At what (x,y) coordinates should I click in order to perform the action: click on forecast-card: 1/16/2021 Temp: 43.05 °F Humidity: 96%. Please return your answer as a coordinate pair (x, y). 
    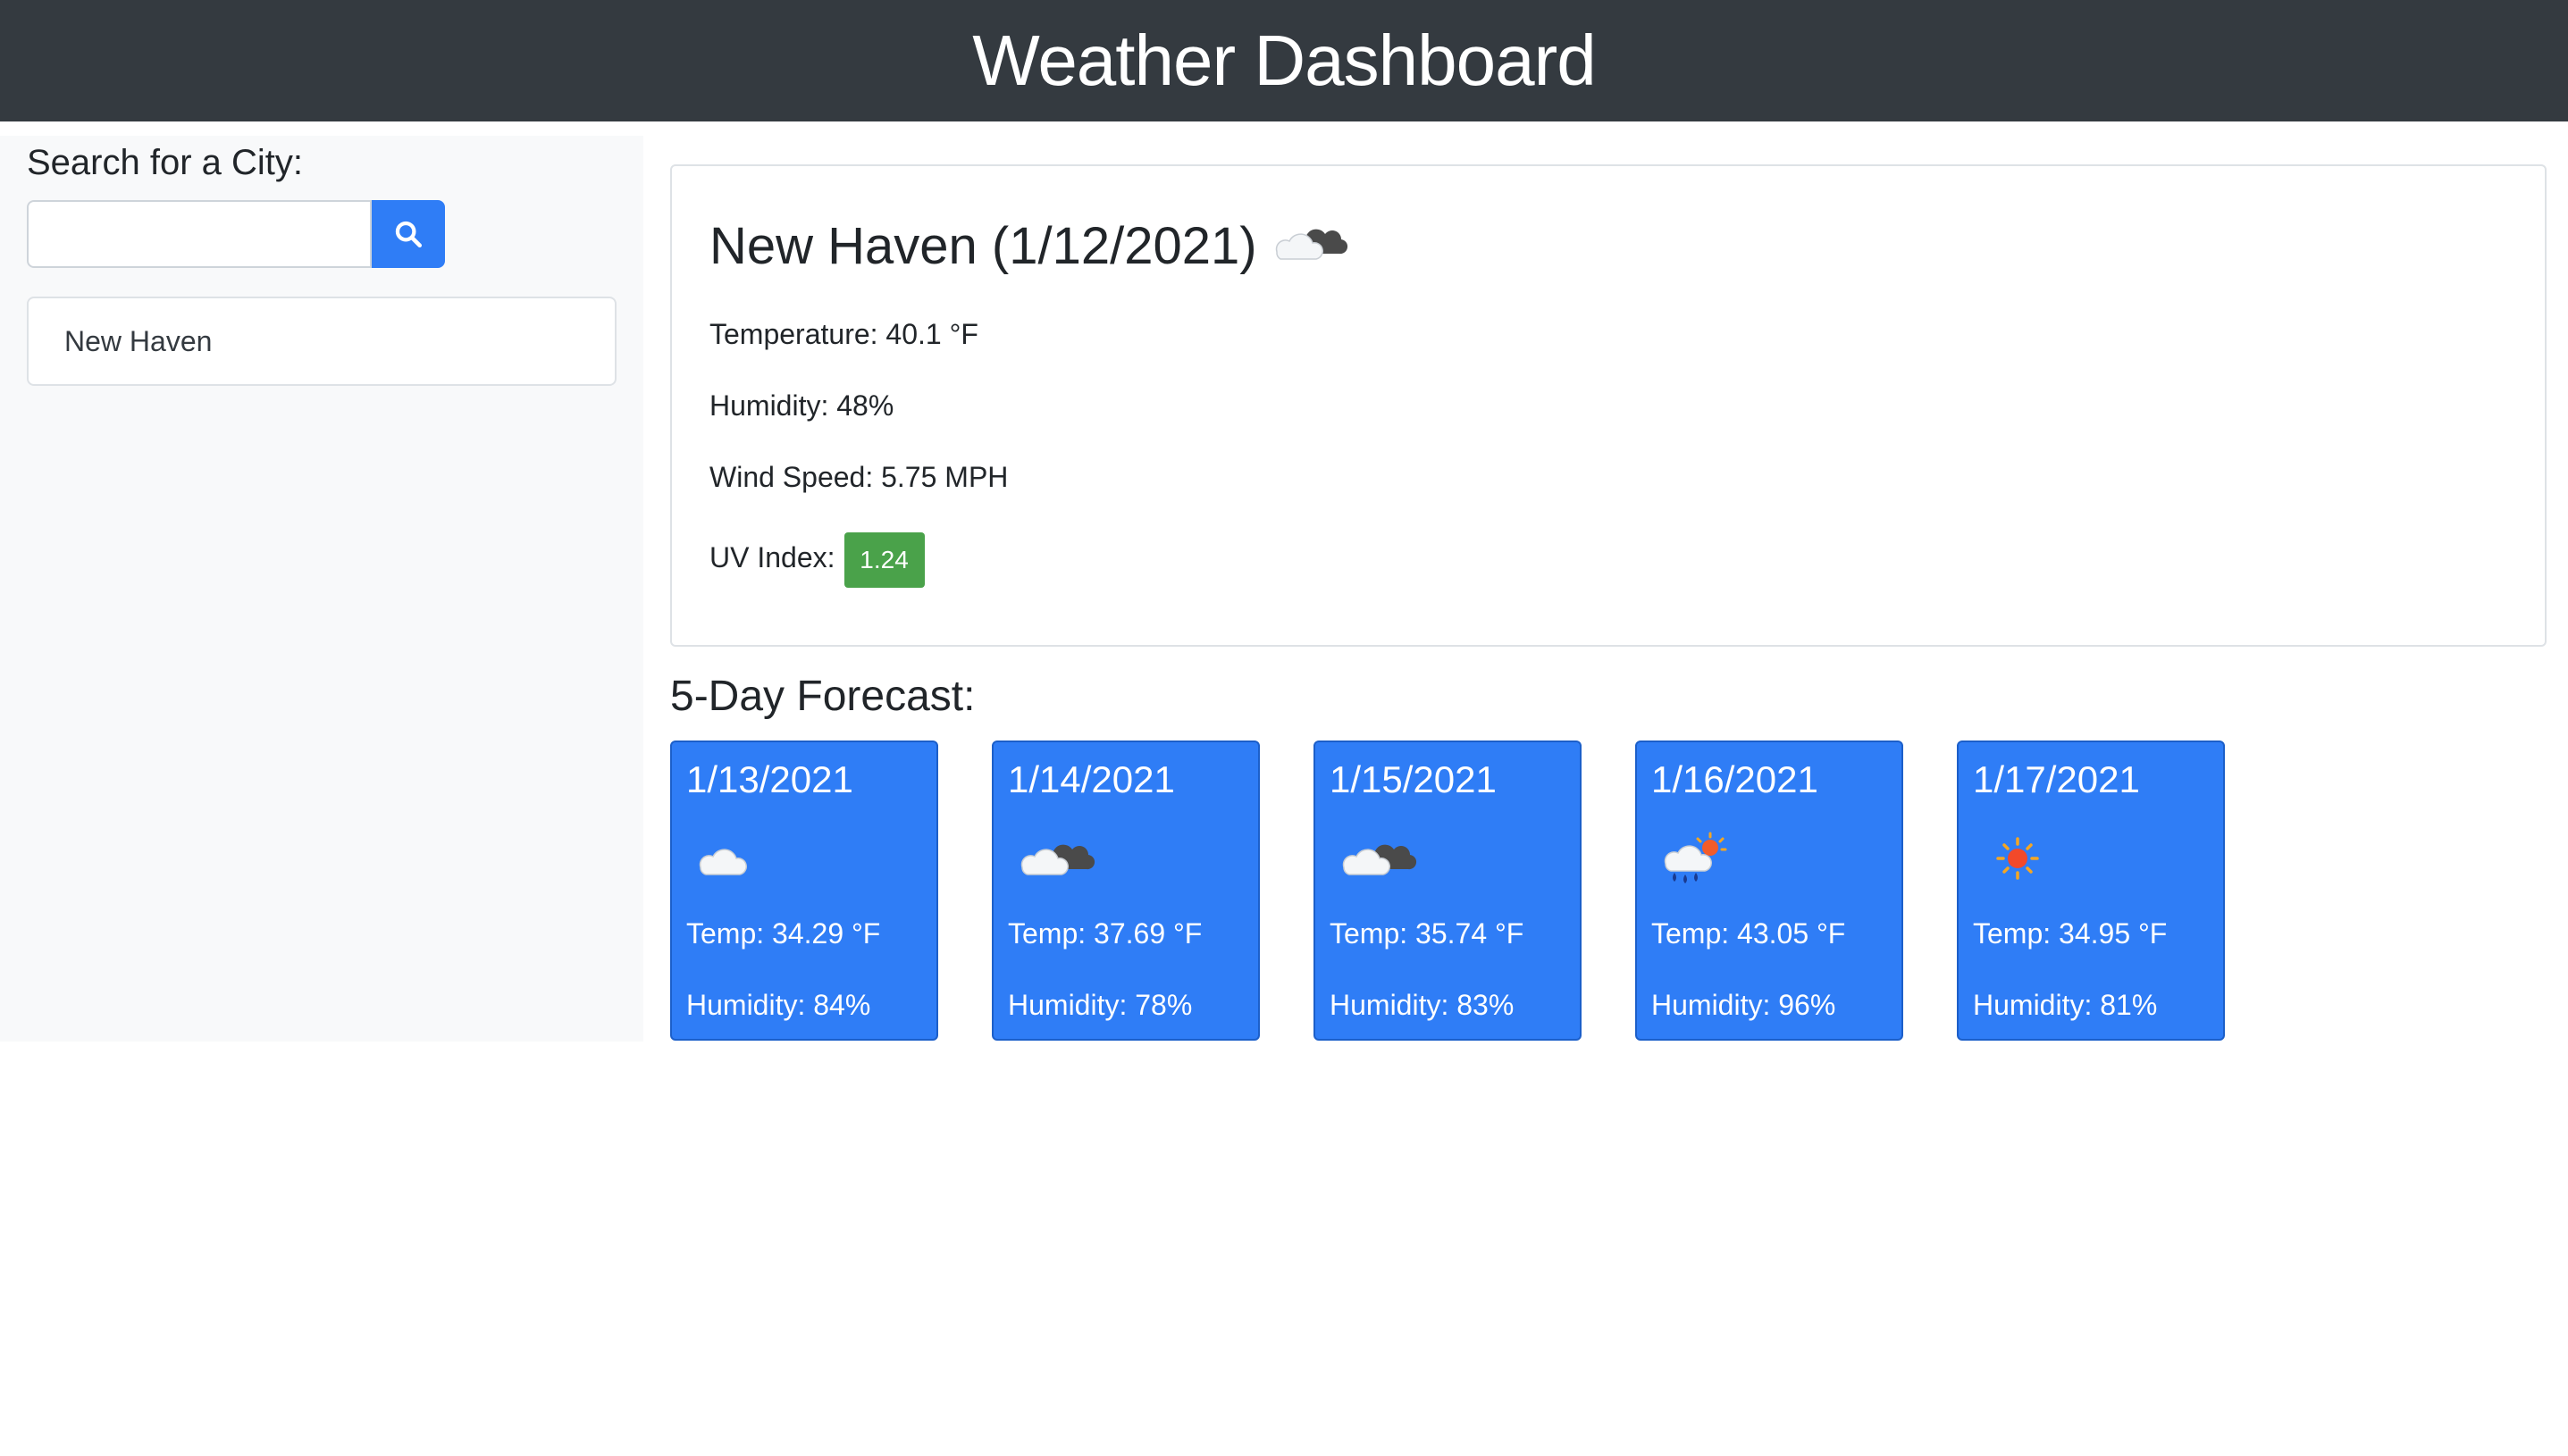
    Looking at the image, I should click on (1769, 891).